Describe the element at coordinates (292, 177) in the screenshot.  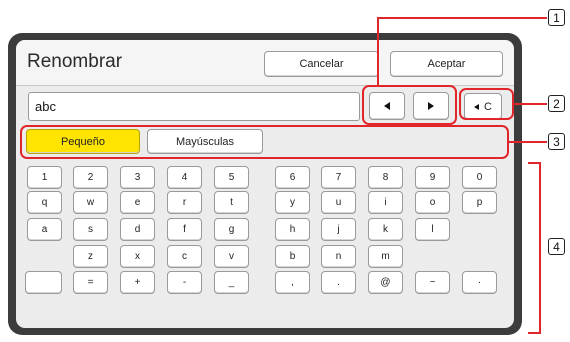
I see `key-6: 6` at that location.